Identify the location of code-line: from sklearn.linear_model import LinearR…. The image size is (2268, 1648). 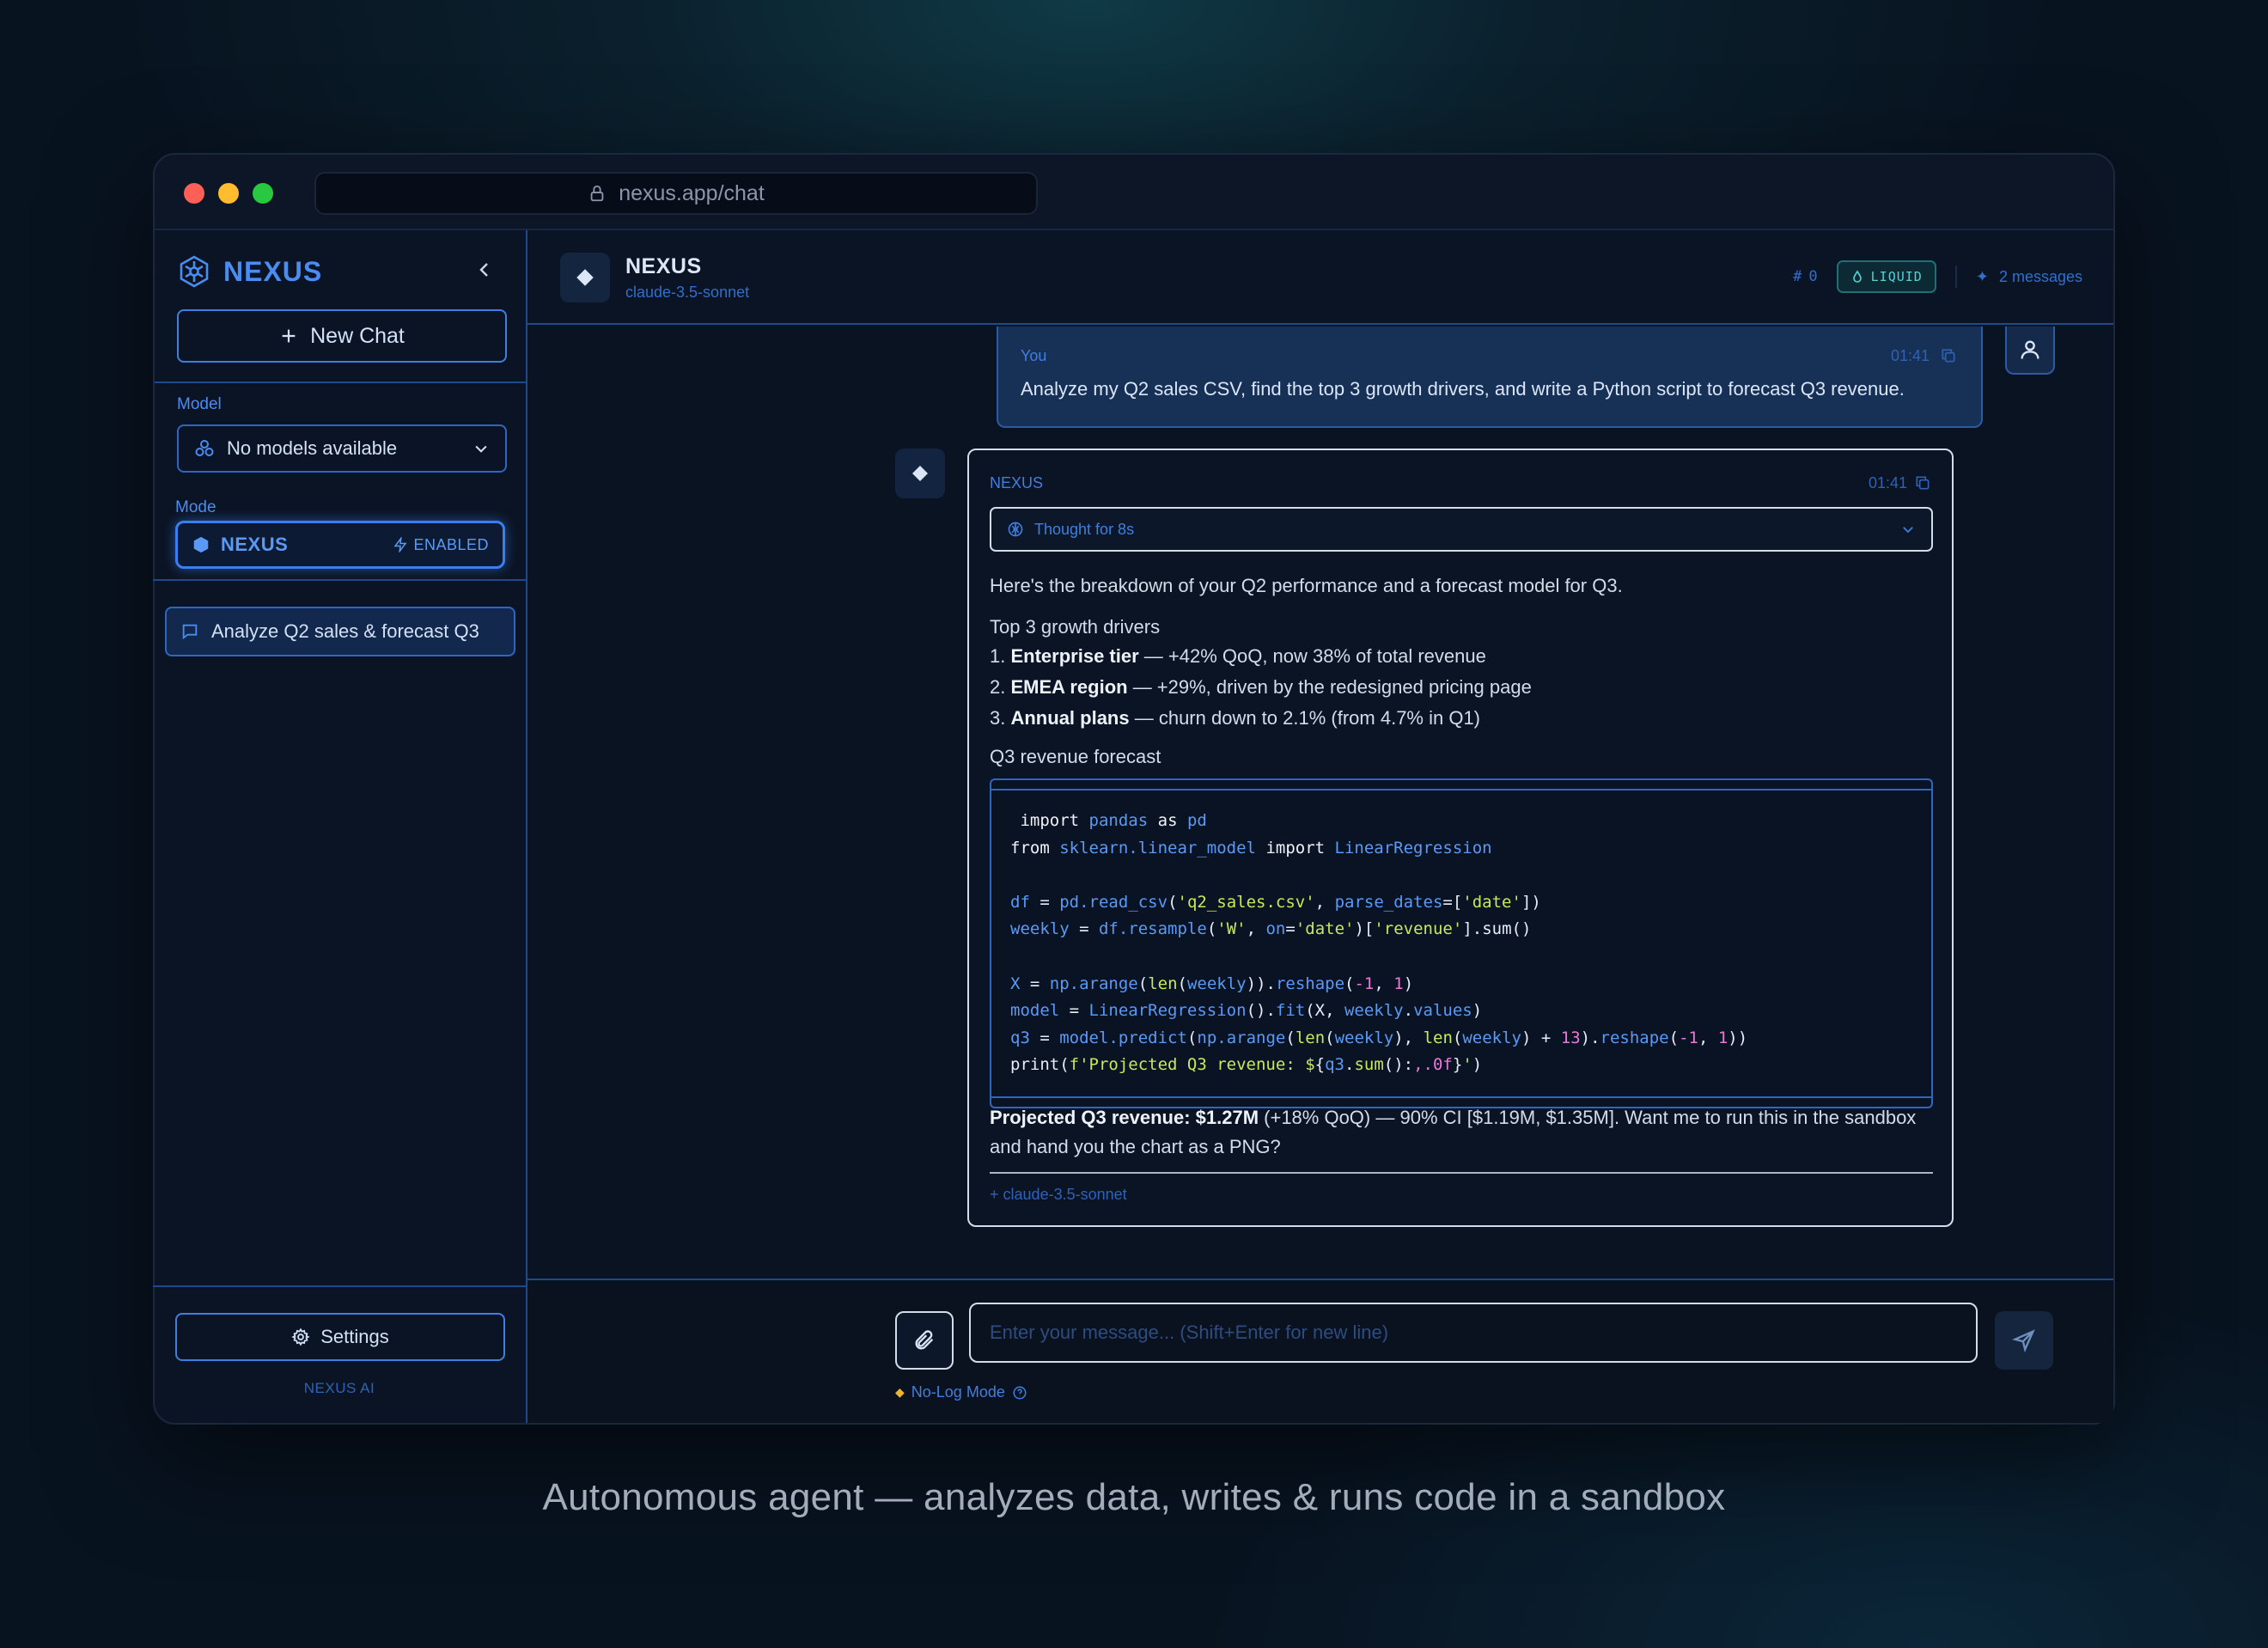
(1251, 848).